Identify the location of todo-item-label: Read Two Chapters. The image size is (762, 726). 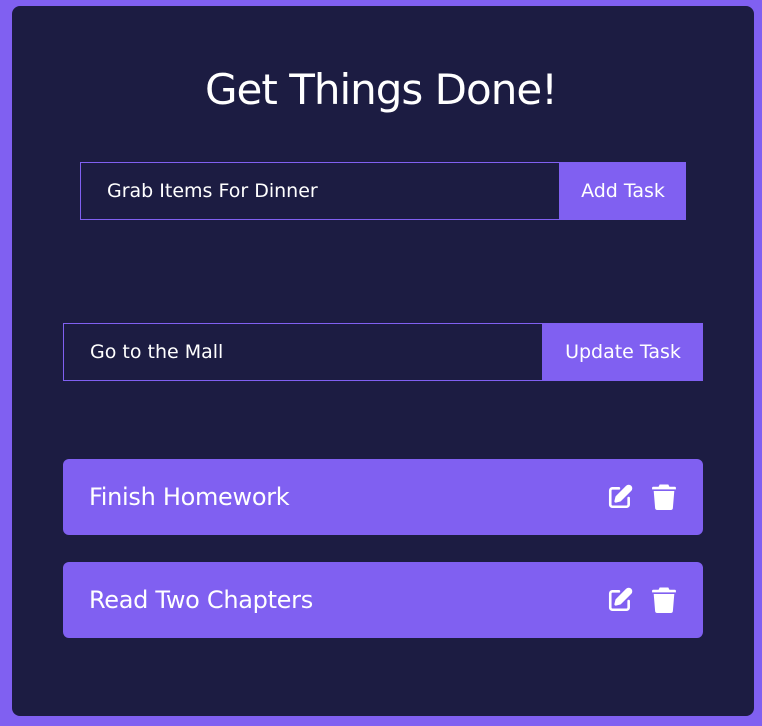
(201, 600).